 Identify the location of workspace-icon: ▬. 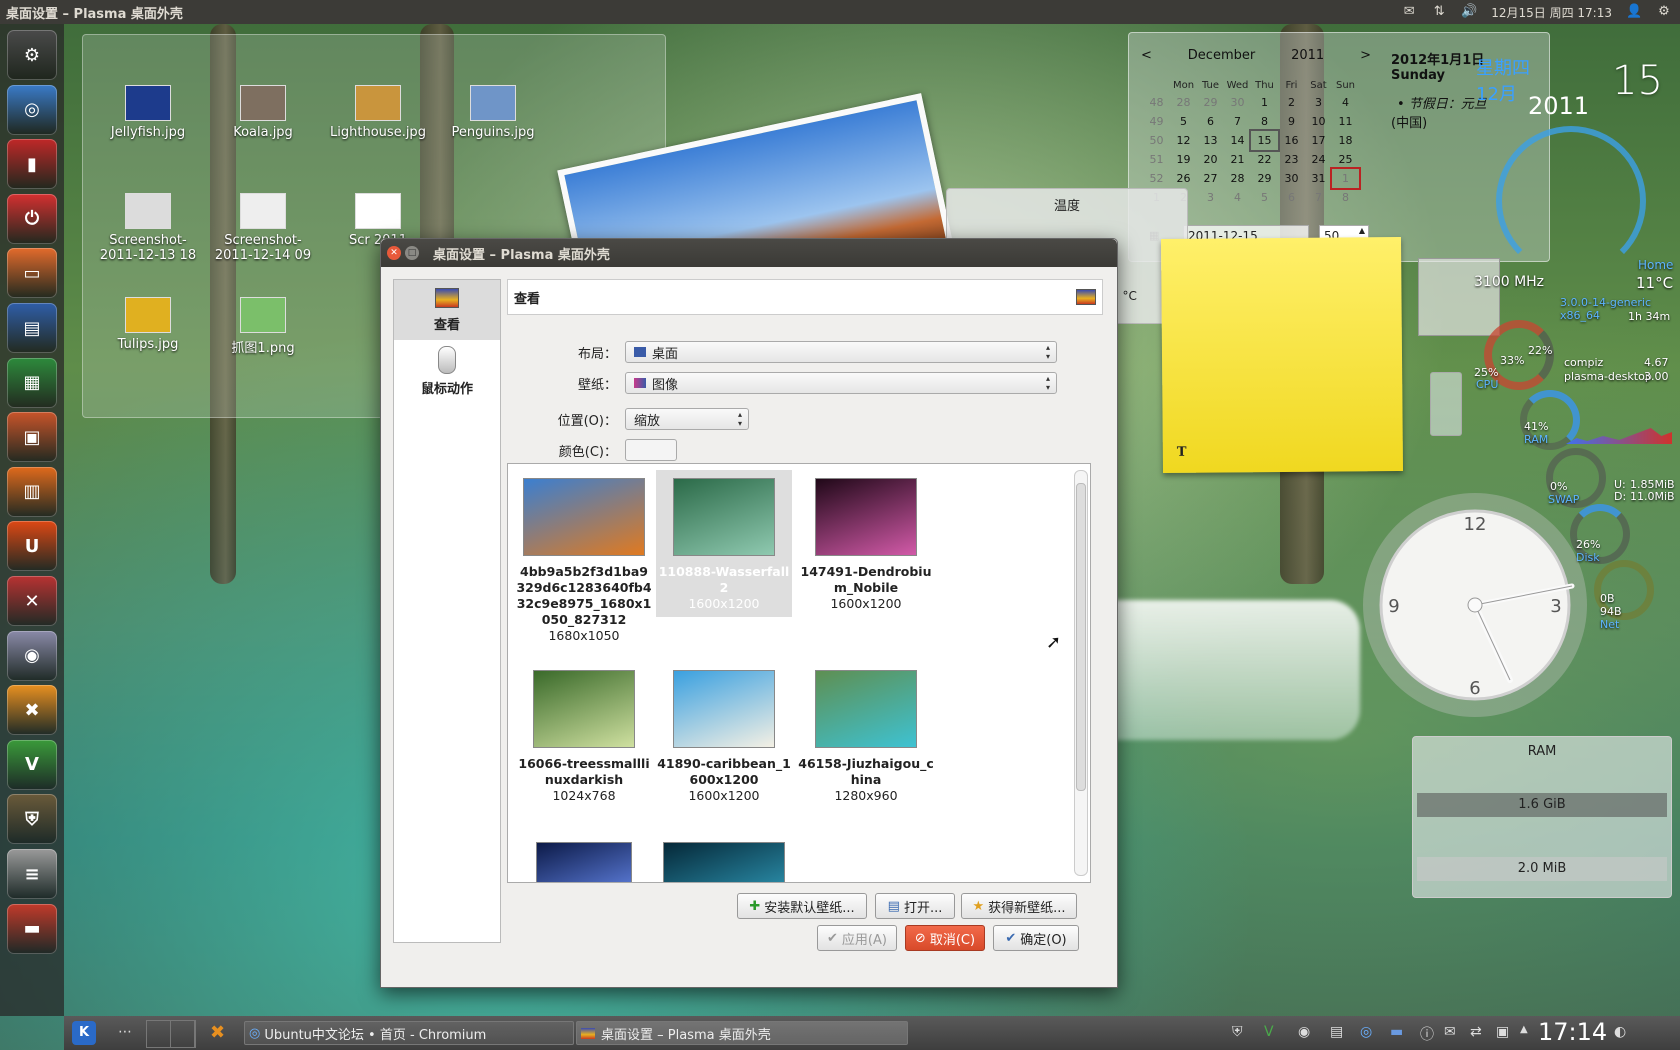
(32, 928).